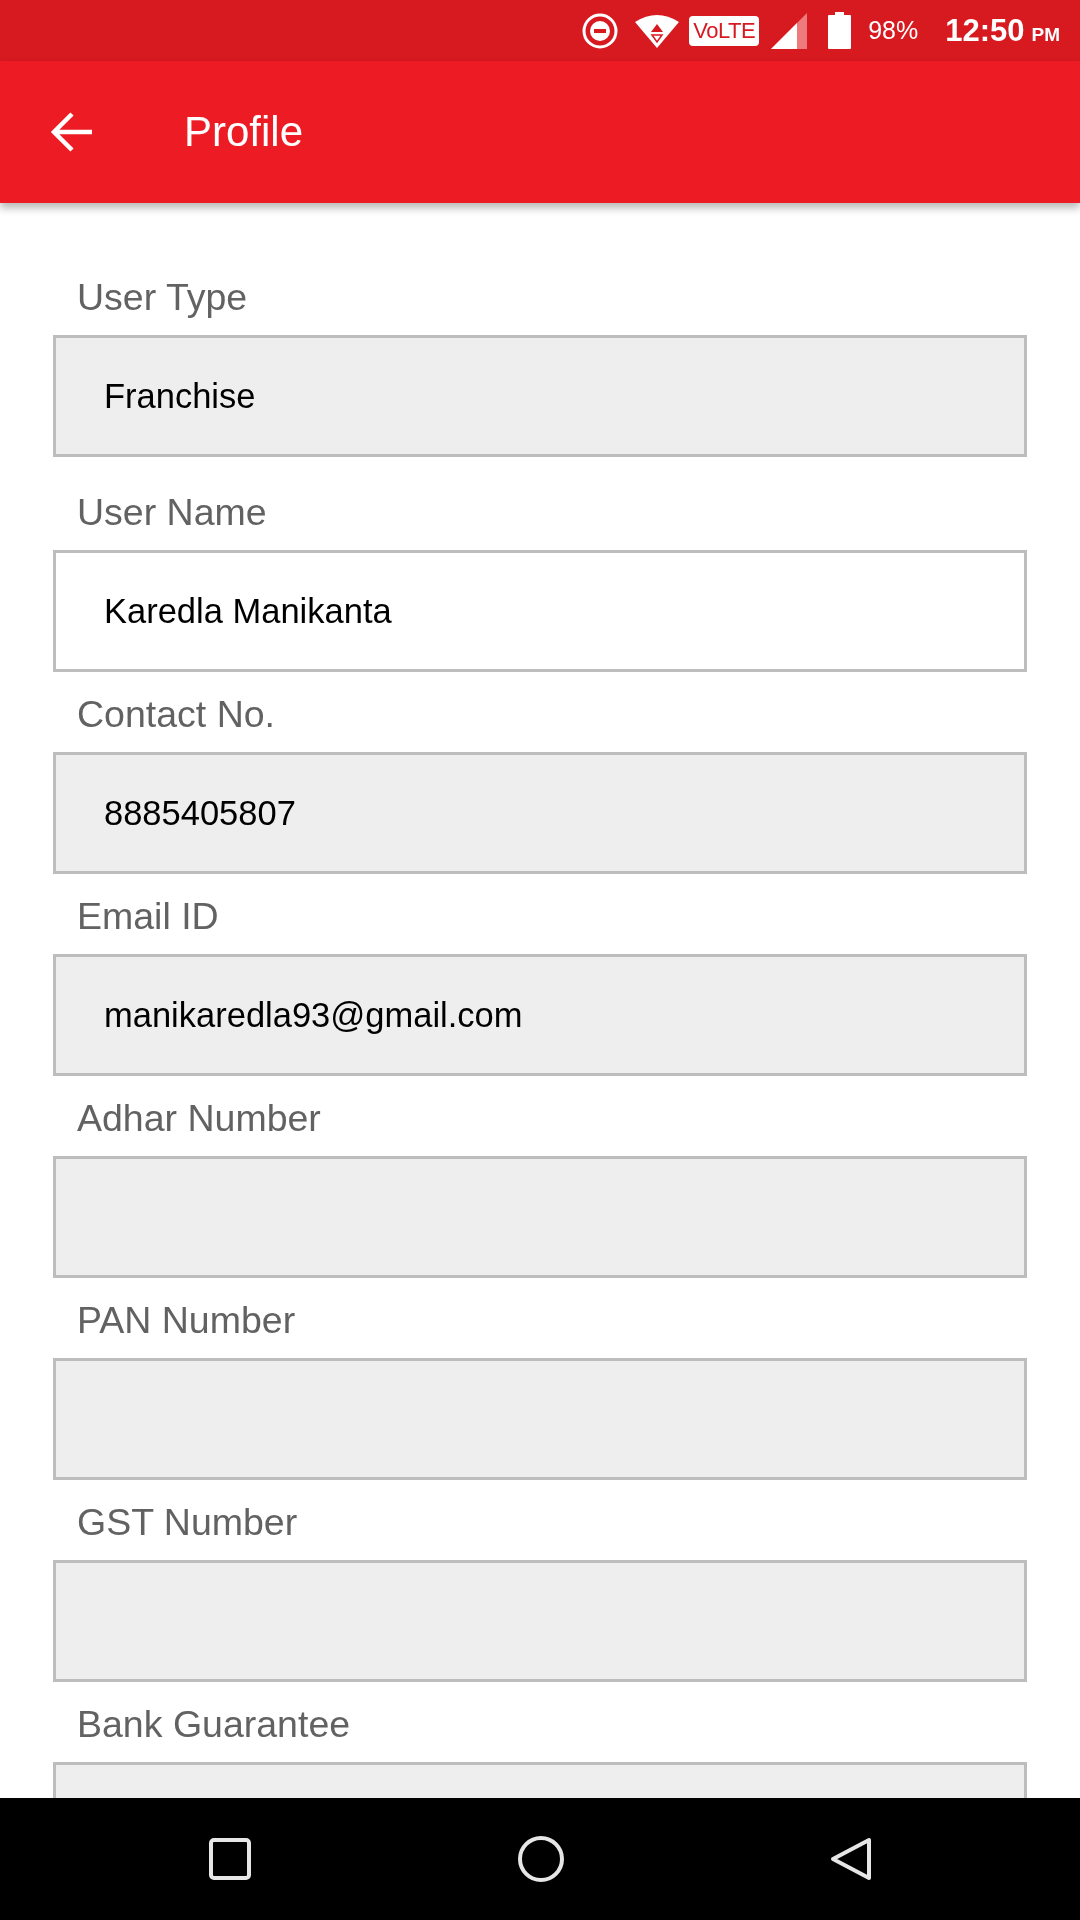  Describe the element at coordinates (540, 611) in the screenshot. I see `input-field: Karedla Manikanta` at that location.